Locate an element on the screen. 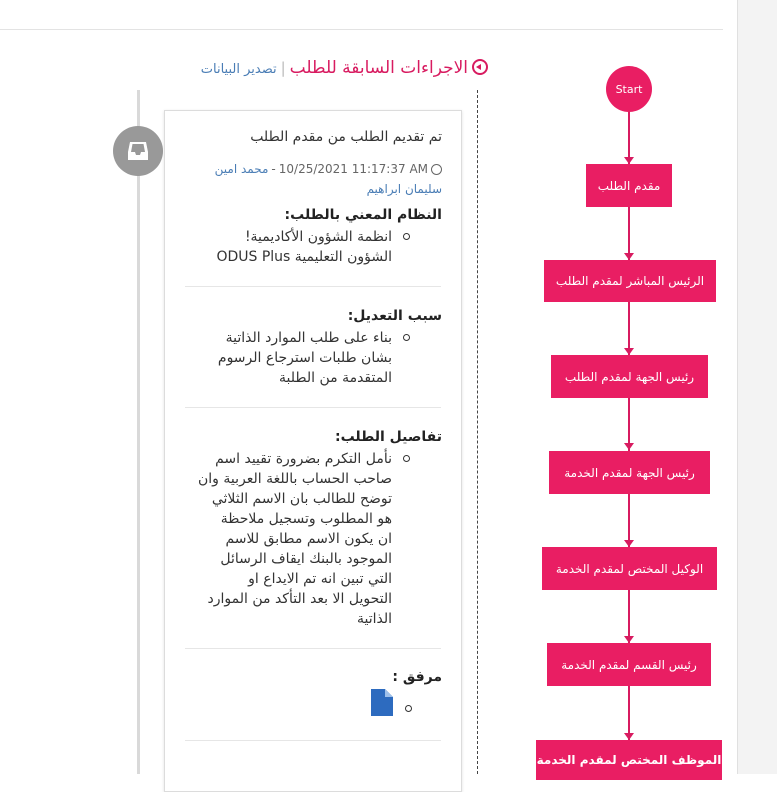  clock-icon is located at coordinates (436, 169).